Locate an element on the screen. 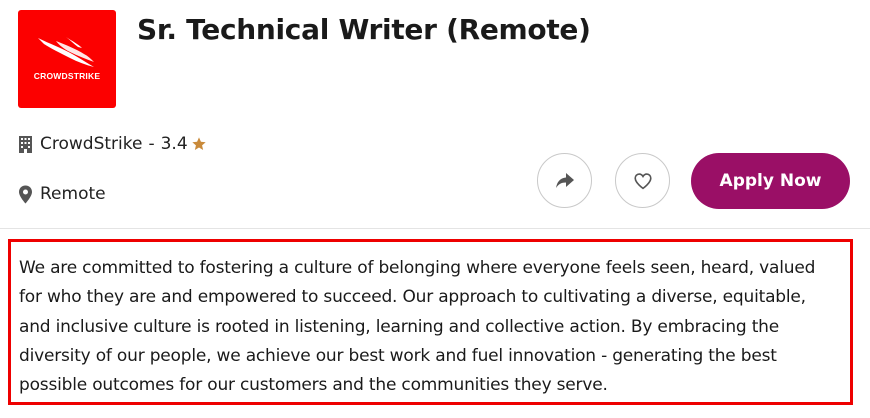  location-row: Remote is located at coordinates (62, 194).